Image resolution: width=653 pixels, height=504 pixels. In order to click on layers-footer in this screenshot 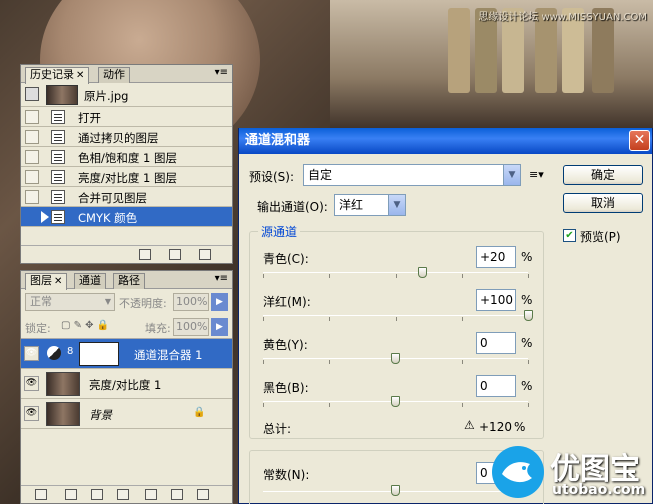, I will do `click(126, 494)`.